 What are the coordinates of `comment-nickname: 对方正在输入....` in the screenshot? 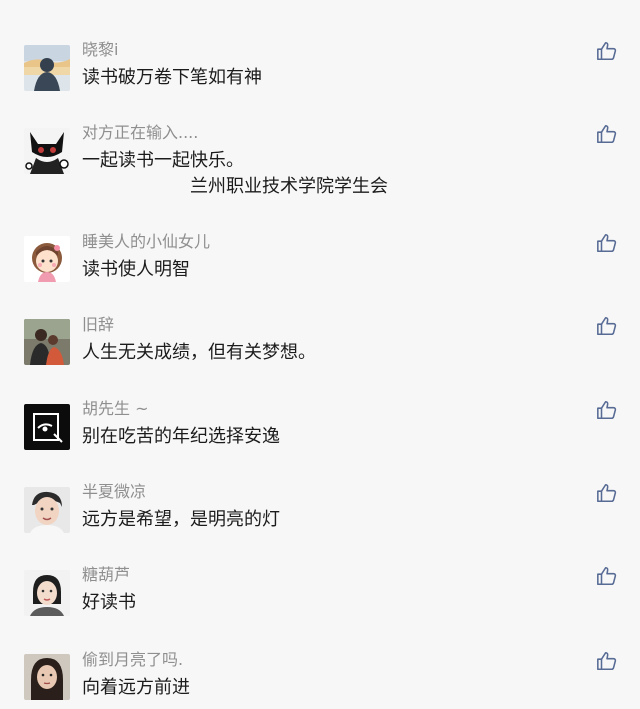 It's located at (140, 132).